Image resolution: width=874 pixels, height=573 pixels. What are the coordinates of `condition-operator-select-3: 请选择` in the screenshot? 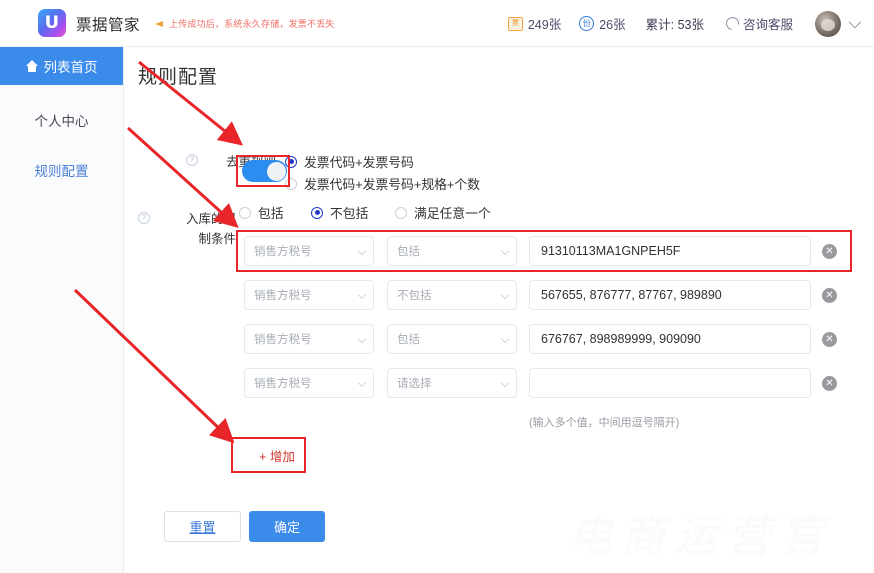 It's located at (452, 383).